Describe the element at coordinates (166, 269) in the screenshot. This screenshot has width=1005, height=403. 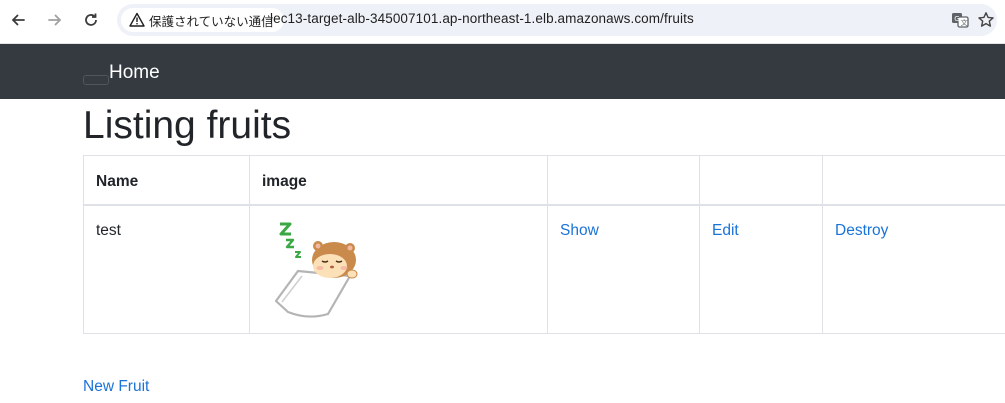
I see `fruit-name-cell: test` at that location.